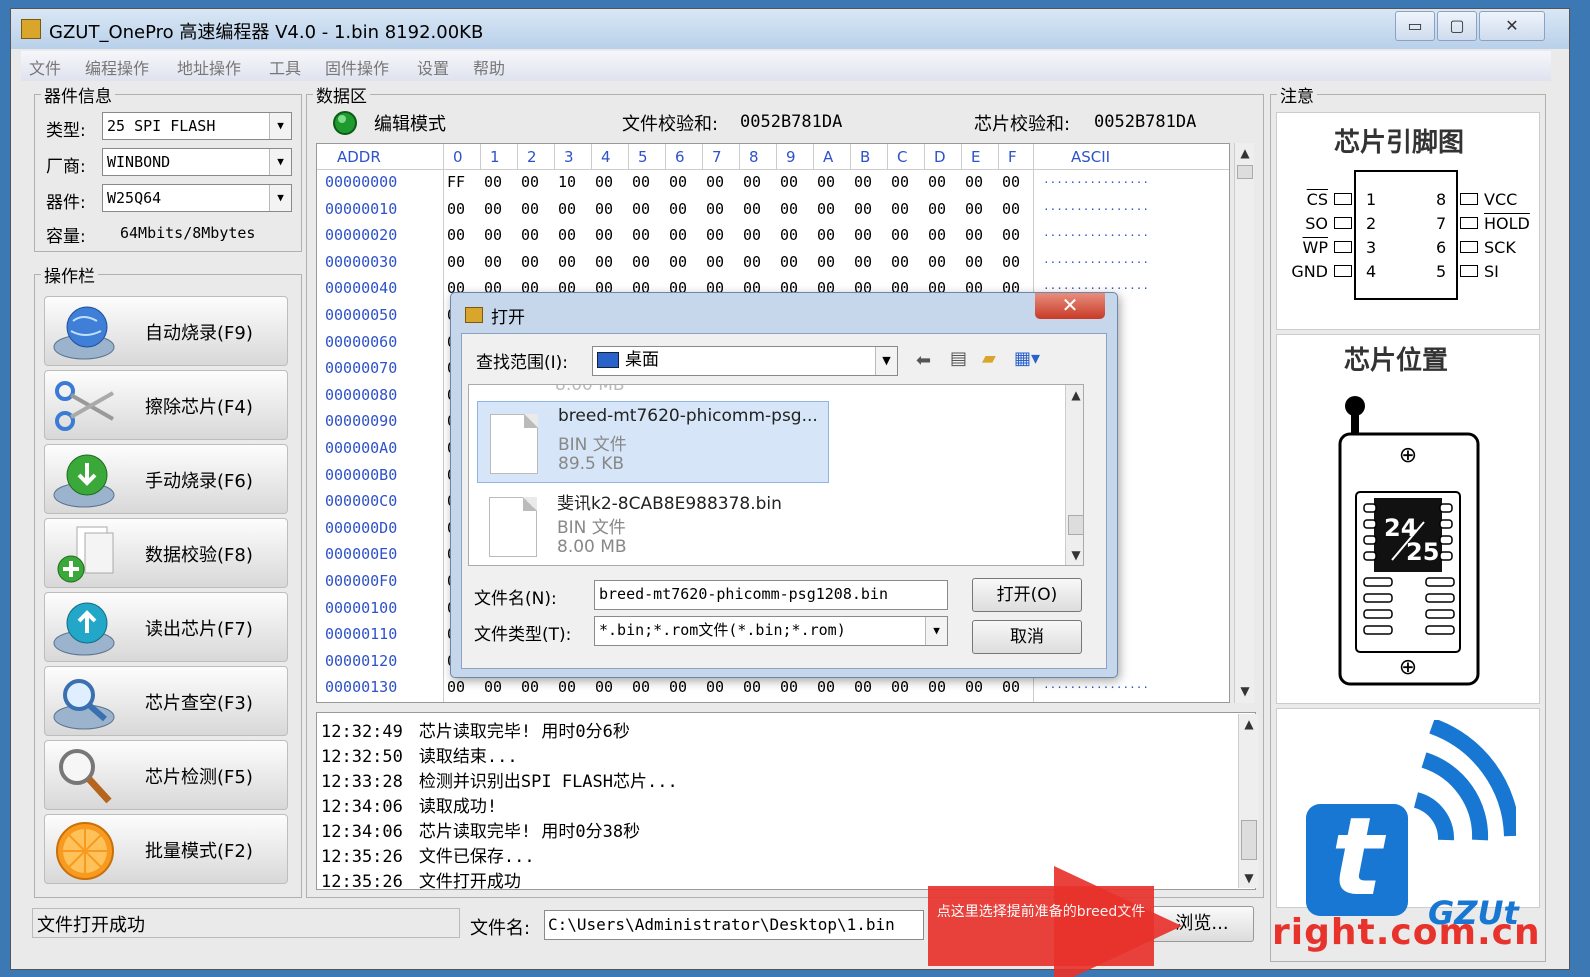 This screenshot has width=1590, height=977. Describe the element at coordinates (1248, 801) in the screenshot. I see `log-scrollbar: ▲ ▼` at that location.